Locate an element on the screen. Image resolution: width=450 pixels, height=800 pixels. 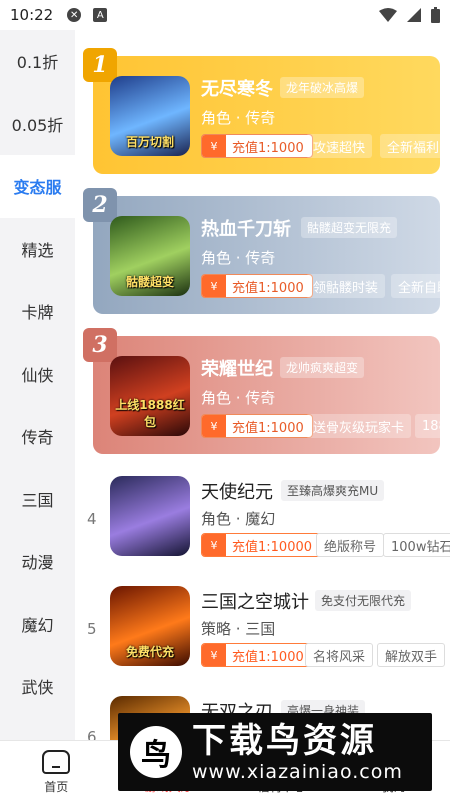
game-slogan: 骷髅超变无限充 is located at coordinates (349, 227).